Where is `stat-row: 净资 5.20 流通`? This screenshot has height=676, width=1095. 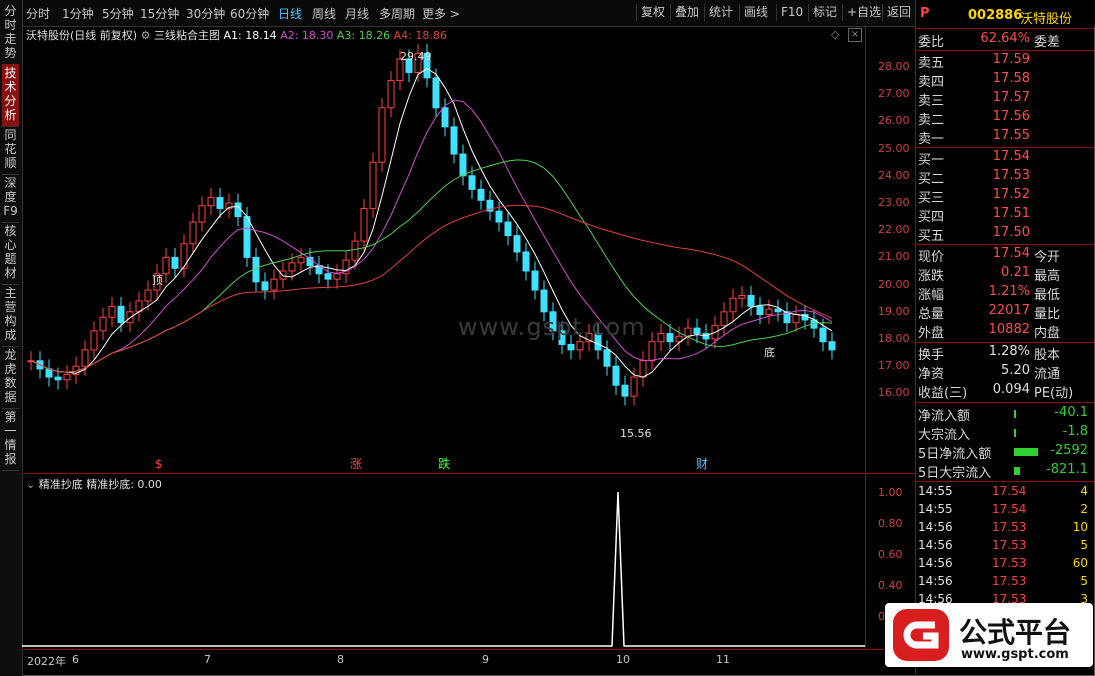 stat-row: 净资 5.20 流通 is located at coordinates (1003, 372).